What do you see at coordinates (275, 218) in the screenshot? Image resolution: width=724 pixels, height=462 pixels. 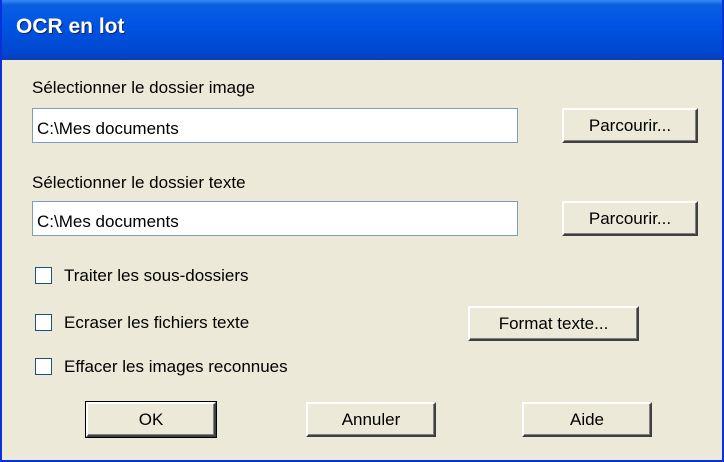 I see `text-folder-input` at bounding box center [275, 218].